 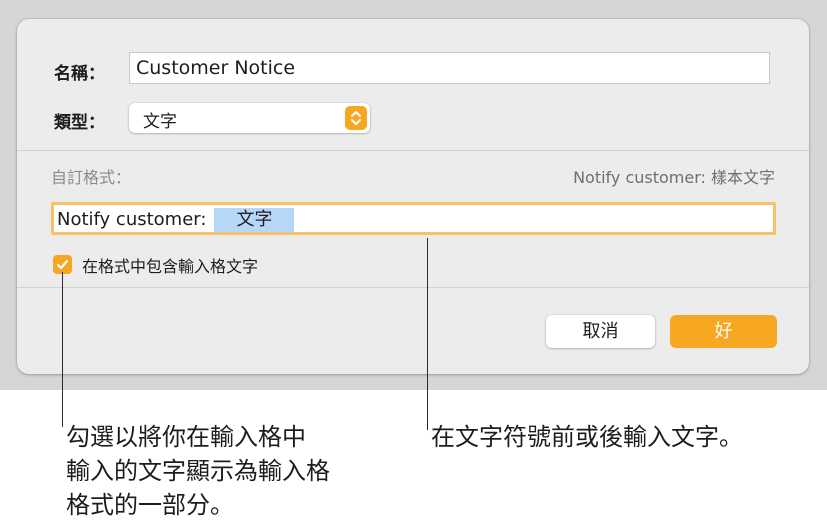 What do you see at coordinates (723, 331) in the screenshot?
I see `ok-button: 好` at bounding box center [723, 331].